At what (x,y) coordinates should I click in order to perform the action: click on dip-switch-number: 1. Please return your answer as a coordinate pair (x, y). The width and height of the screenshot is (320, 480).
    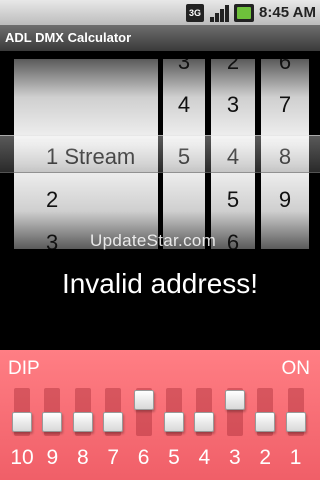
    Looking at the image, I should click on (295, 457).